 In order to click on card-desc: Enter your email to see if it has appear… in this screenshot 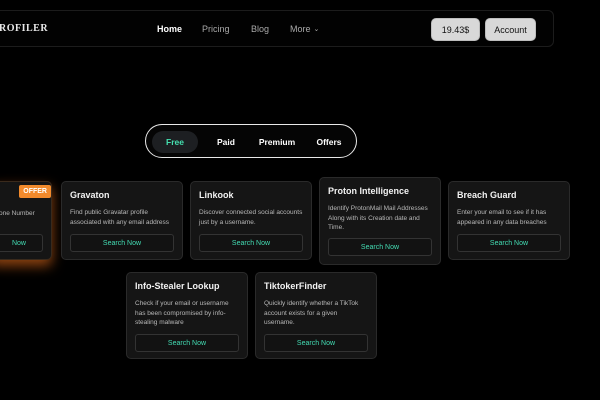, I will do `click(502, 217)`.